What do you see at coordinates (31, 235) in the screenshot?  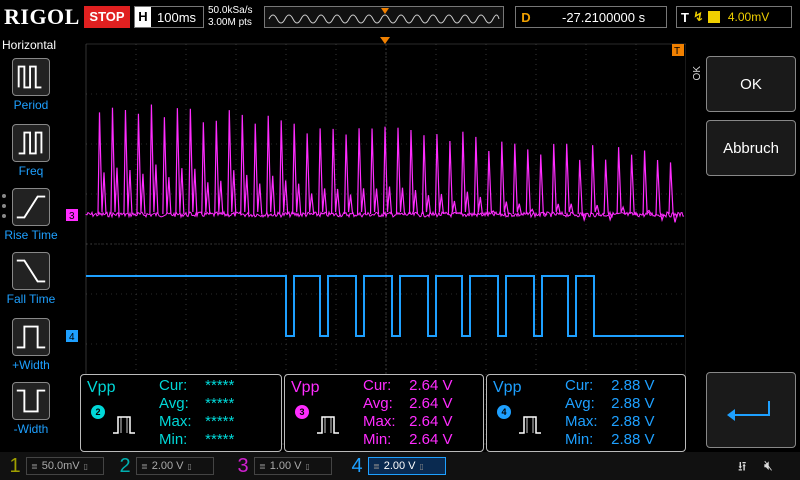 I see `menu-item-label: Rise Time` at bounding box center [31, 235].